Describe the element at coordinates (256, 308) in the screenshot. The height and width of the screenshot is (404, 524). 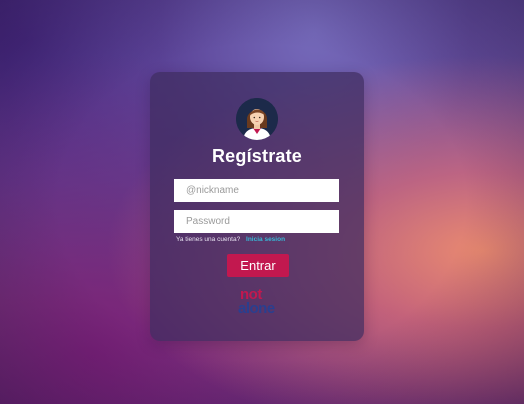
I see `logo-line-2: alone` at that location.